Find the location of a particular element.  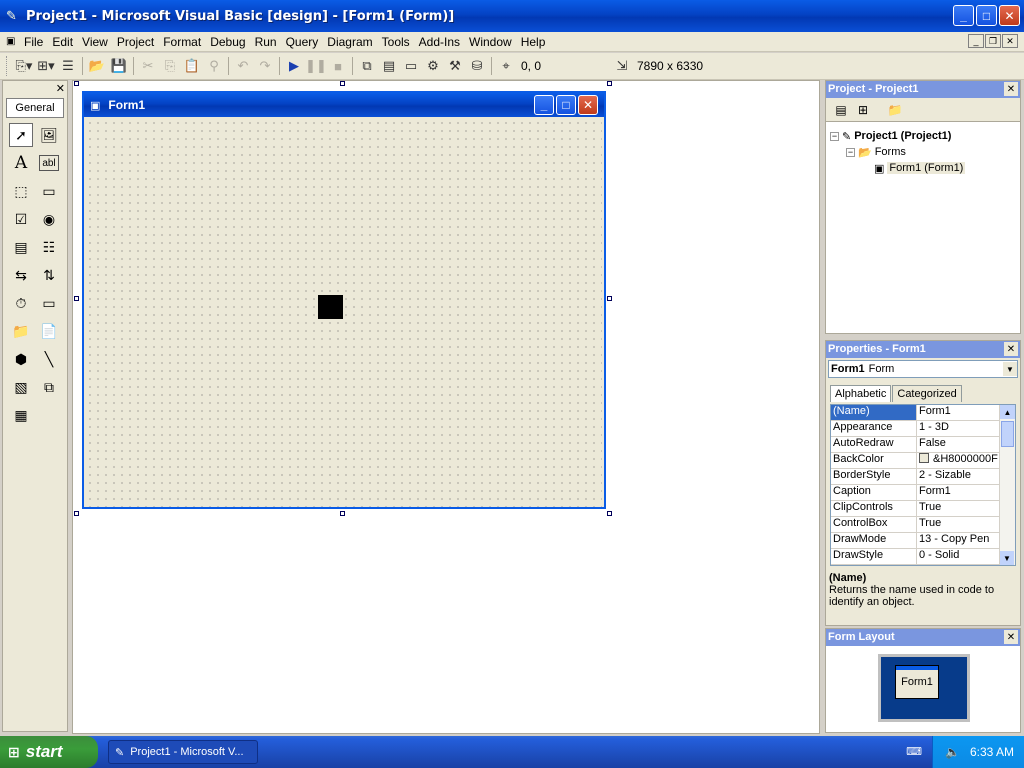

form-close-button: ✕ is located at coordinates (588, 105).